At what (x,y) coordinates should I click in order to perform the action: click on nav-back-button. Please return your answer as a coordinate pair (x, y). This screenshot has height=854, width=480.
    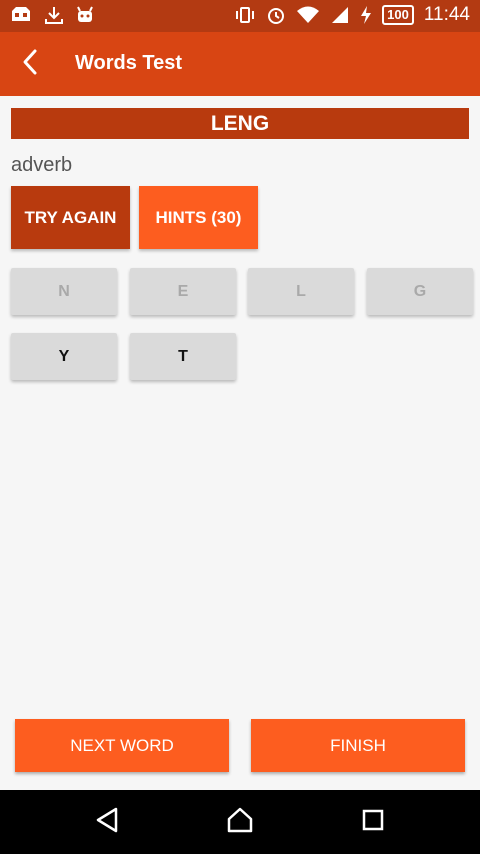
    Looking at the image, I should click on (107, 822).